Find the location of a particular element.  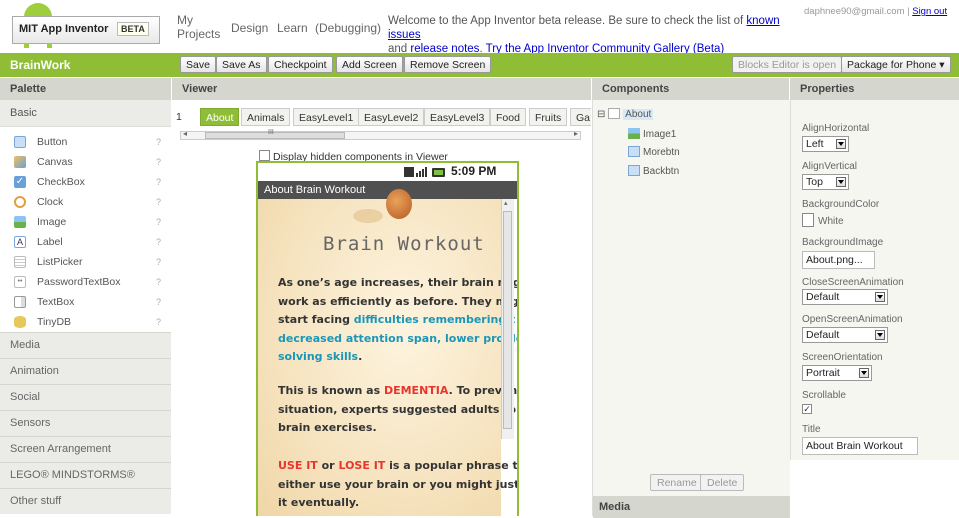

palette-item-listpicker: ListPicker ? is located at coordinates (85, 262).